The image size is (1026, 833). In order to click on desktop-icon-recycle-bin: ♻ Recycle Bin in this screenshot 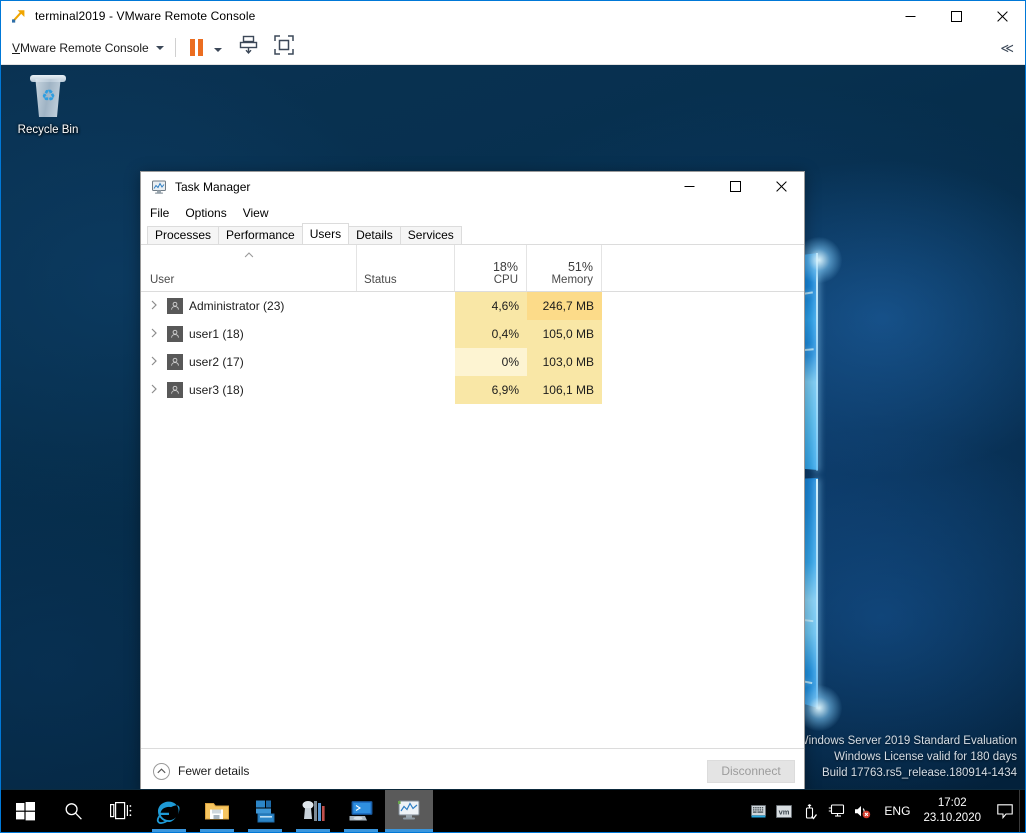, I will do `click(48, 105)`.